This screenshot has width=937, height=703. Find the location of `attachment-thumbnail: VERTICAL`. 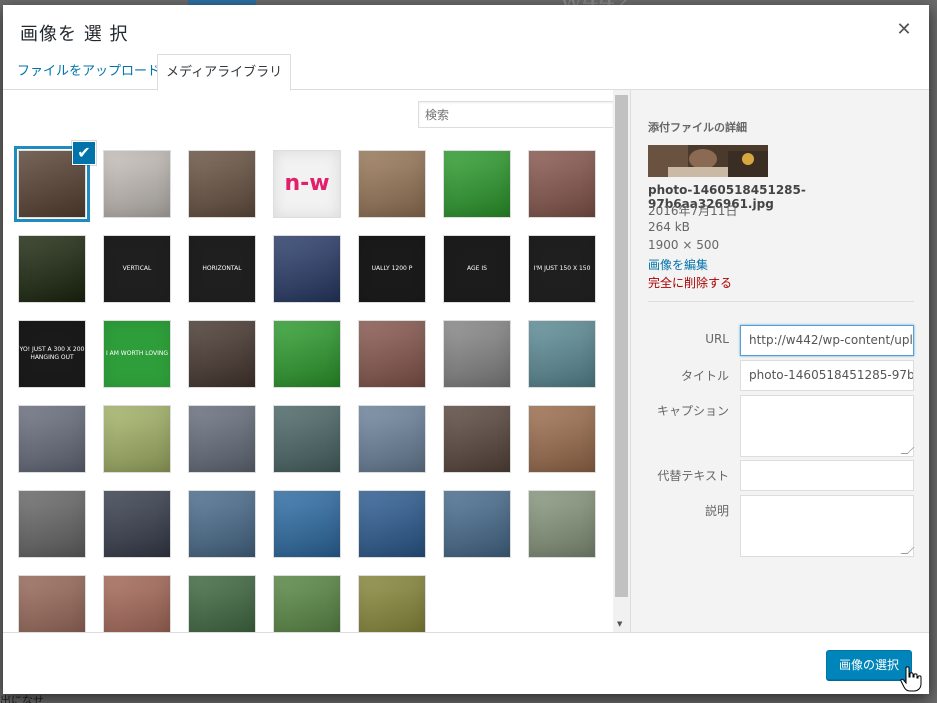

attachment-thumbnail: VERTICAL is located at coordinates (137, 269).